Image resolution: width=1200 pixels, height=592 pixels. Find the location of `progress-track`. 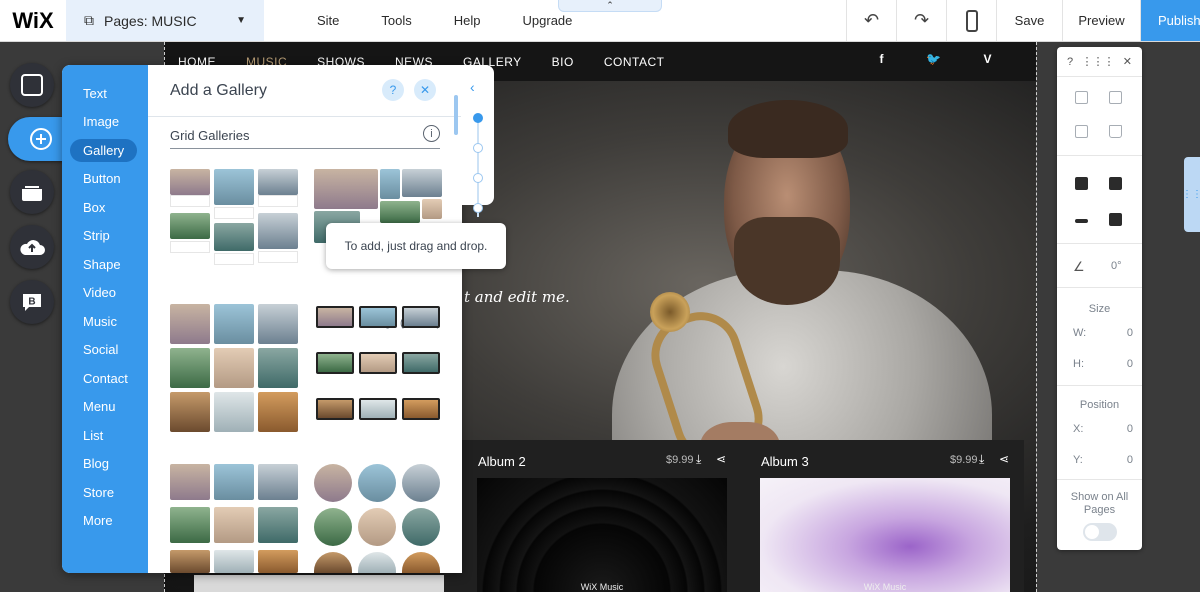

progress-track is located at coordinates (478, 167).